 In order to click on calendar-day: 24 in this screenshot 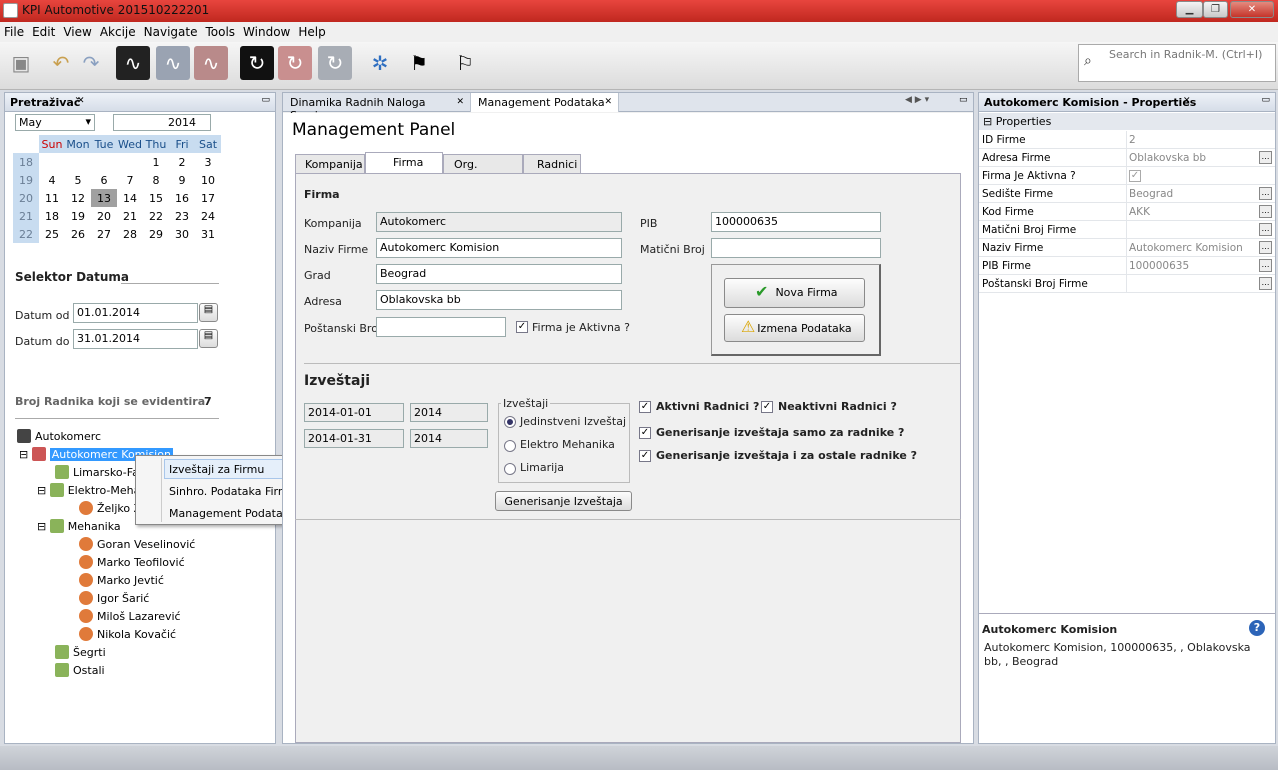, I will do `click(208, 216)`.